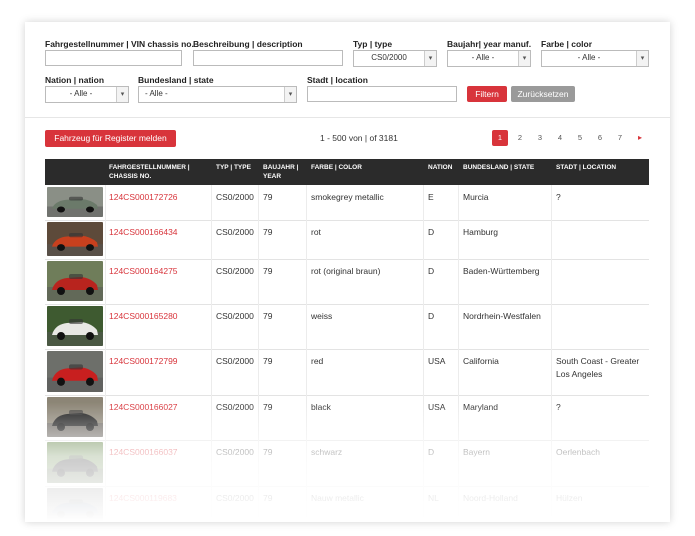 The width and height of the screenshot is (695, 536). Describe the element at coordinates (489, 44) in the screenshot. I see `year-label: Baujahr| year manuf.` at that location.